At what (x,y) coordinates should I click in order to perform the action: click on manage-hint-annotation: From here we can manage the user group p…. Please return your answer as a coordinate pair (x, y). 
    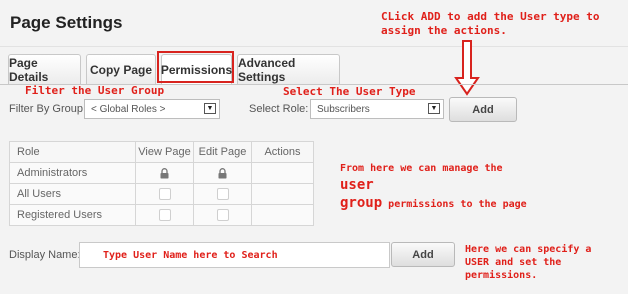
    Looking at the image, I should click on (440, 187).